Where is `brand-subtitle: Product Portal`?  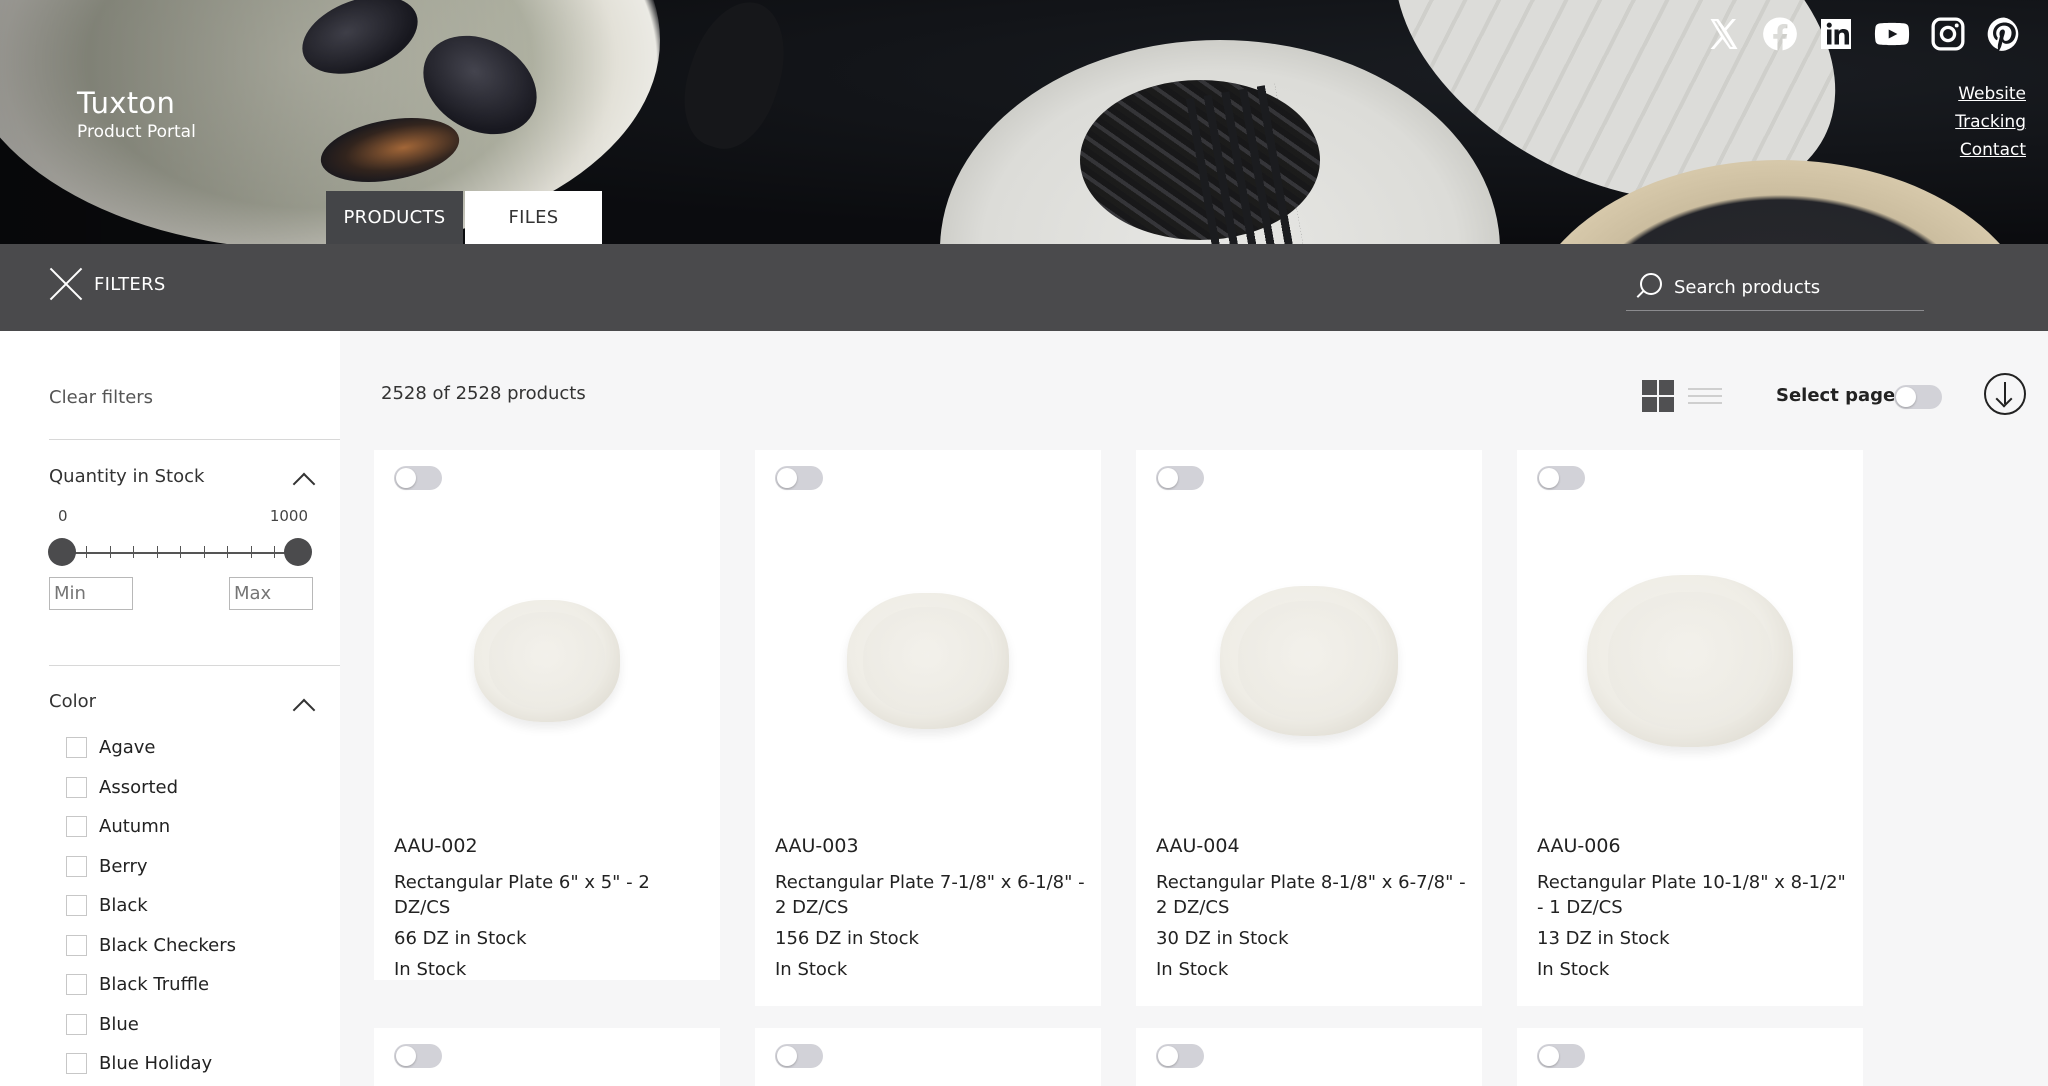 brand-subtitle: Product Portal is located at coordinates (136, 132).